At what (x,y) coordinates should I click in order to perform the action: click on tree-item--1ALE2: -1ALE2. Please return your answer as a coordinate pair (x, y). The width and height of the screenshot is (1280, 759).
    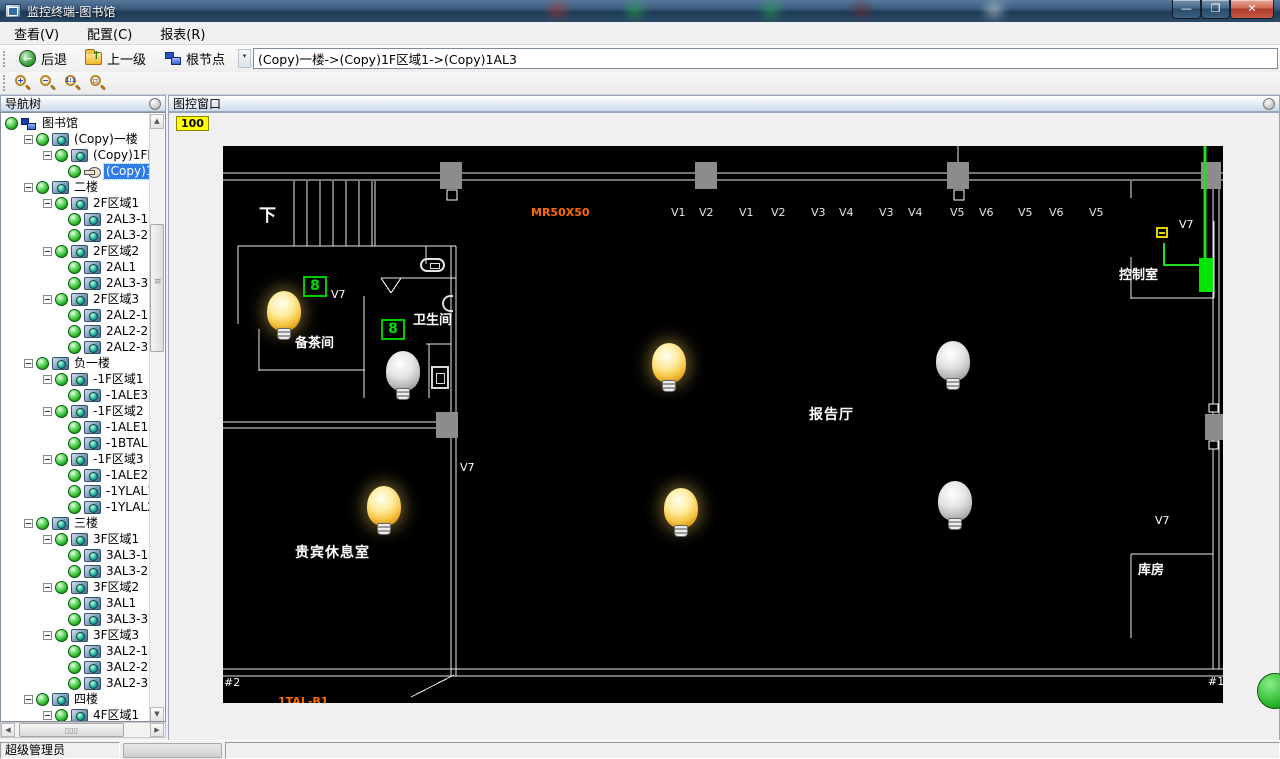
    Looking at the image, I should click on (75, 475).